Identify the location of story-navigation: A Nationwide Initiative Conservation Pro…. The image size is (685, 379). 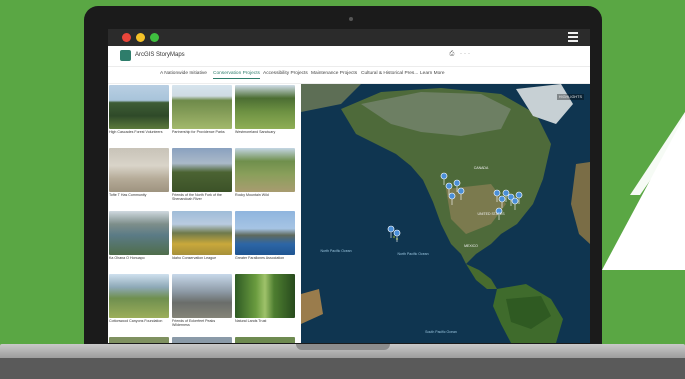
(349, 75).